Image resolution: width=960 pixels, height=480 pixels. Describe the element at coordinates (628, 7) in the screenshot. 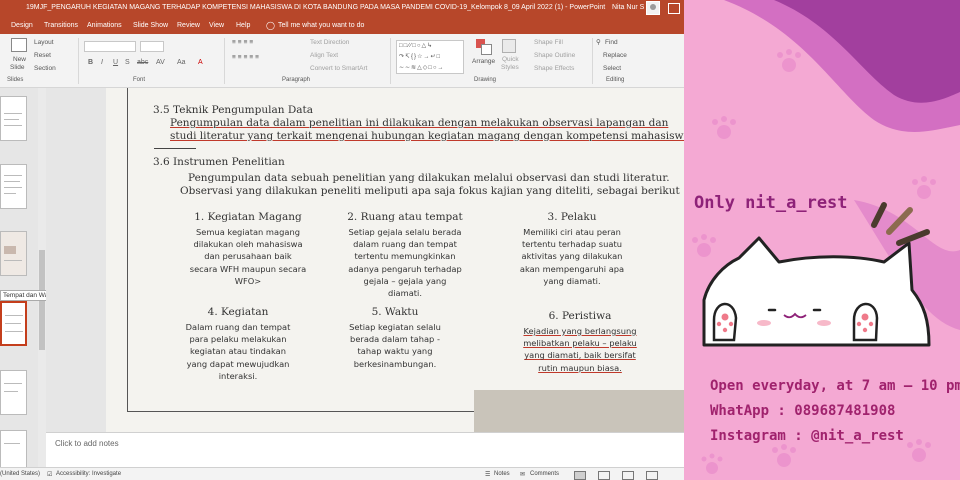

I see `user-name: Nita Nur S` at that location.